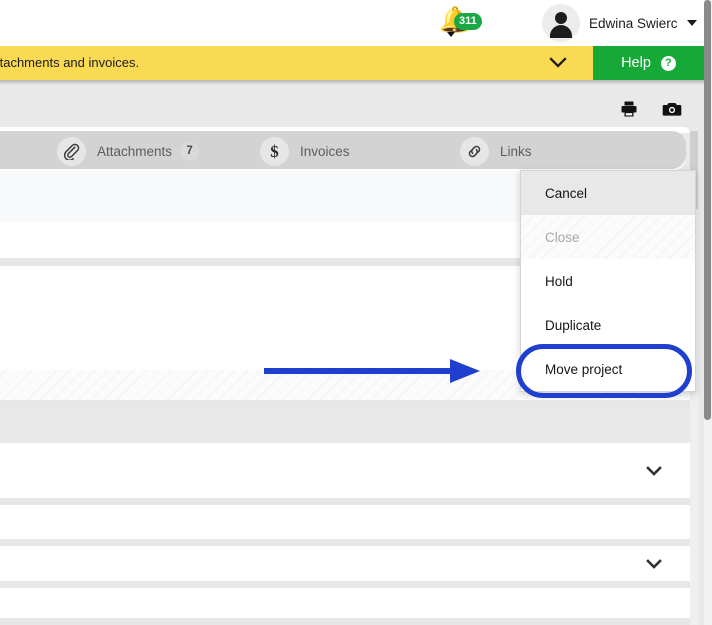  I want to click on caret-down-icon, so click(691, 23).